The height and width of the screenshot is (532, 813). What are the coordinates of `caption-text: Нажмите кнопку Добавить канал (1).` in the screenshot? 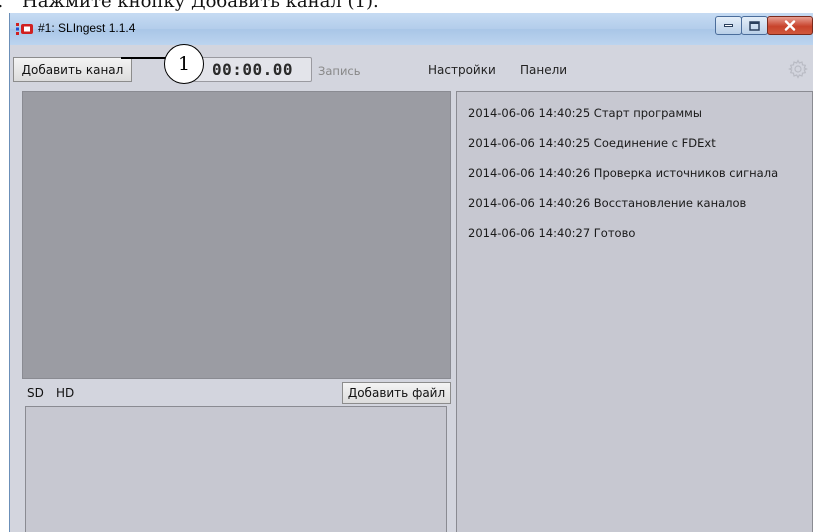 It's located at (200, 6).